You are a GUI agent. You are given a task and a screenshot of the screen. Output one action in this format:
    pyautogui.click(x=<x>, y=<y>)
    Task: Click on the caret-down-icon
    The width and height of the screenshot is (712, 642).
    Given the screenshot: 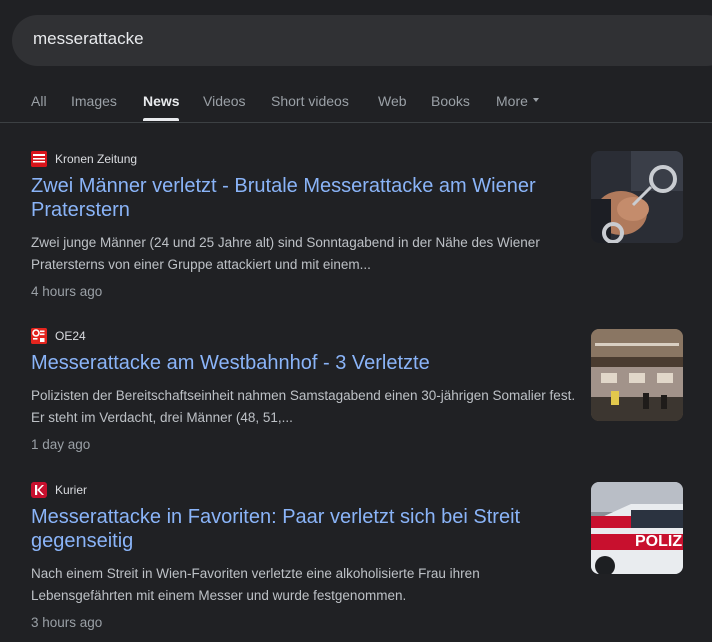 What is the action you would take?
    pyautogui.click(x=535, y=100)
    